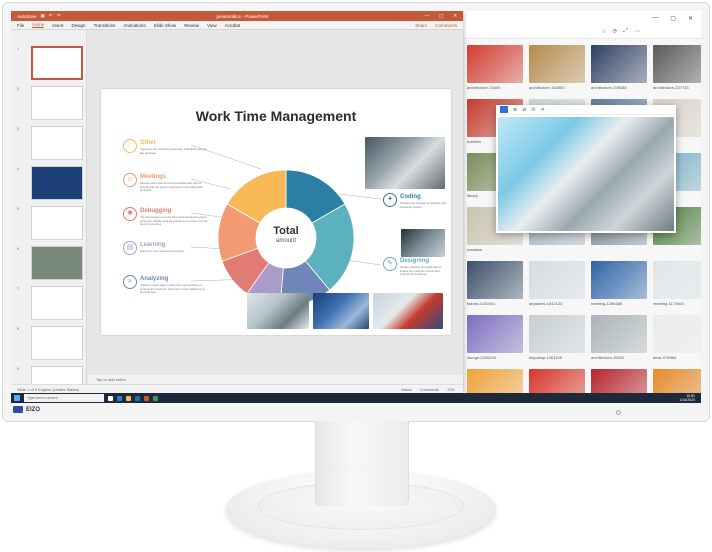  What do you see at coordinates (637, 31) in the screenshot?
I see `more-icon: ⋯` at bounding box center [637, 31].